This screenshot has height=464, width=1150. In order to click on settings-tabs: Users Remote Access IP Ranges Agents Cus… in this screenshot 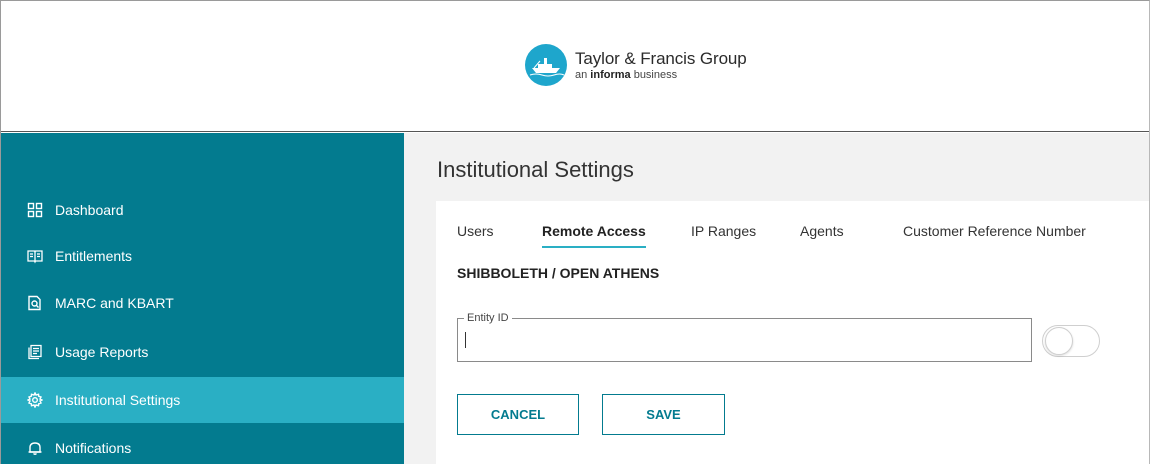, I will do `click(792, 224)`.